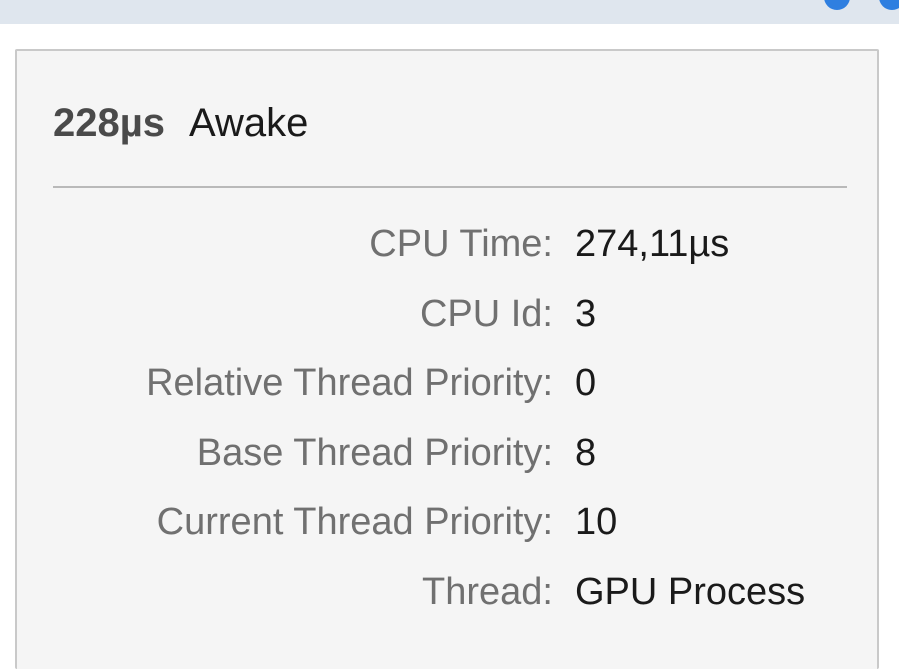 The height and width of the screenshot is (669, 899). What do you see at coordinates (449, 12) in the screenshot?
I see `top-toolbar-strip` at bounding box center [449, 12].